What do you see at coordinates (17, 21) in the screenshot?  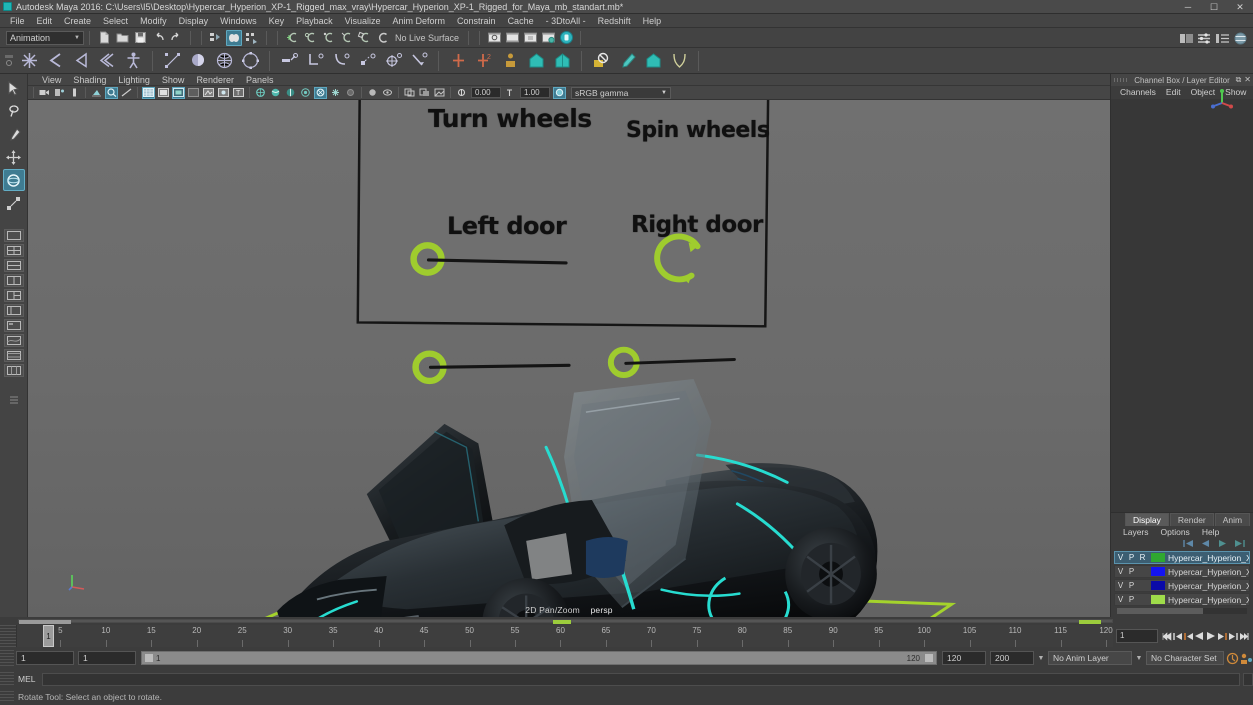 I see `menu-file: File` at bounding box center [17, 21].